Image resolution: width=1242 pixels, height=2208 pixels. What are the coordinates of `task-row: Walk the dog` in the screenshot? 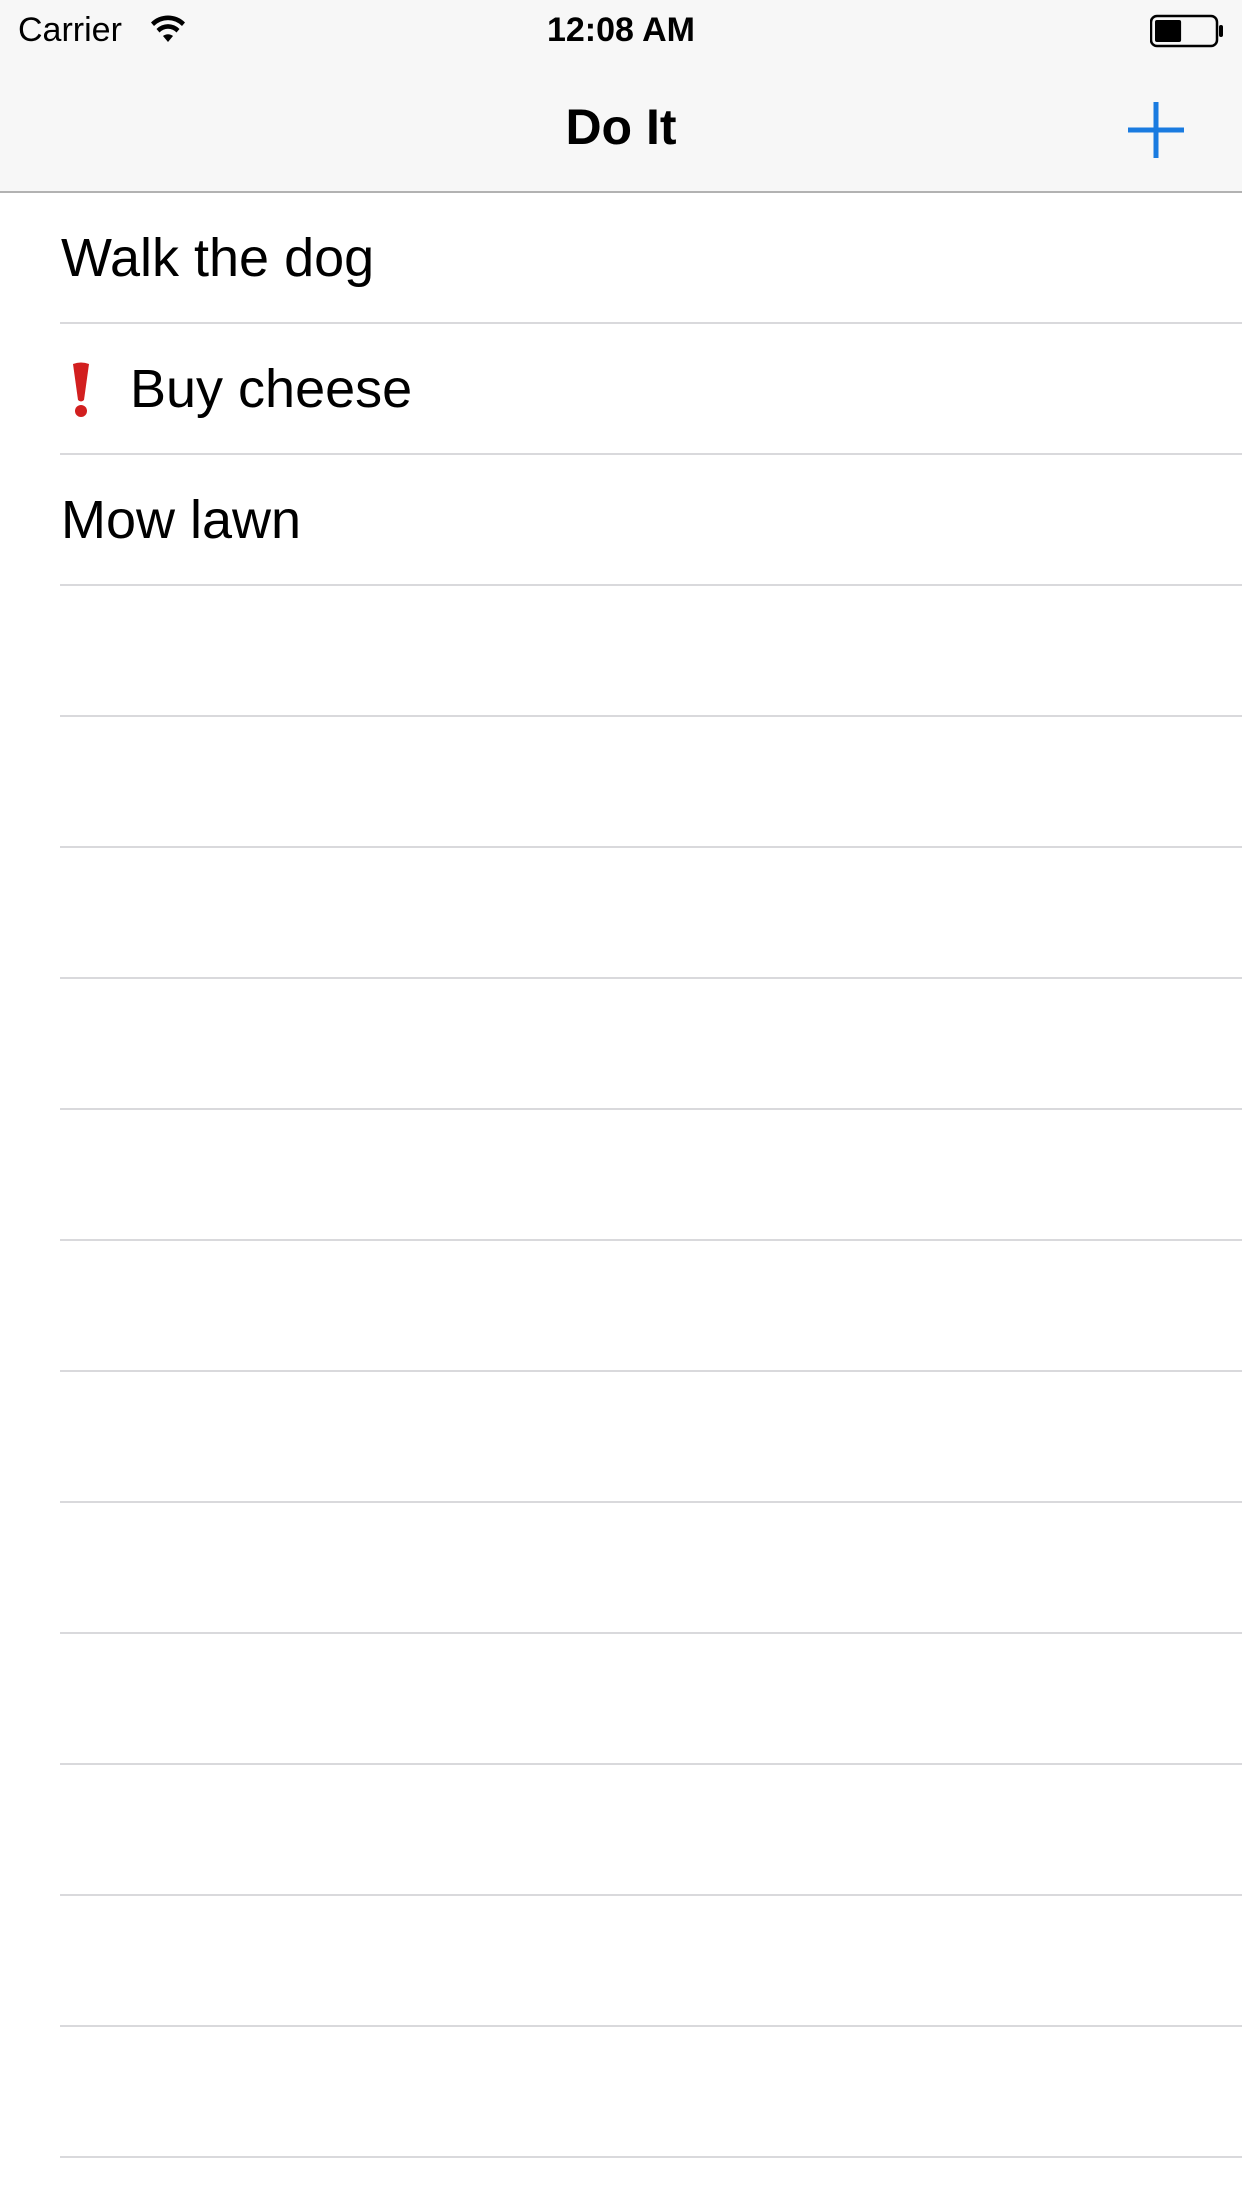 It's located at (621, 258).